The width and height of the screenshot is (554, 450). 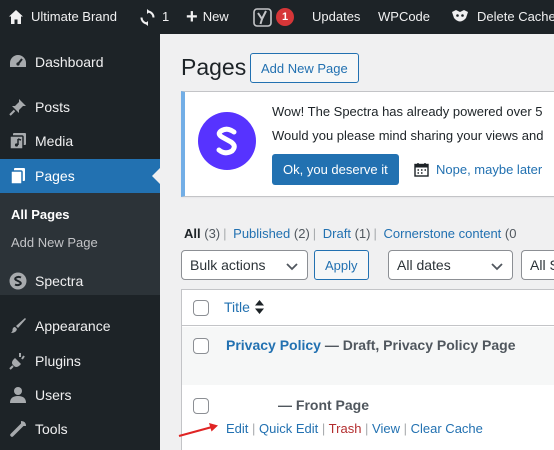 I want to click on menu-pages: Pages, so click(x=80, y=176).